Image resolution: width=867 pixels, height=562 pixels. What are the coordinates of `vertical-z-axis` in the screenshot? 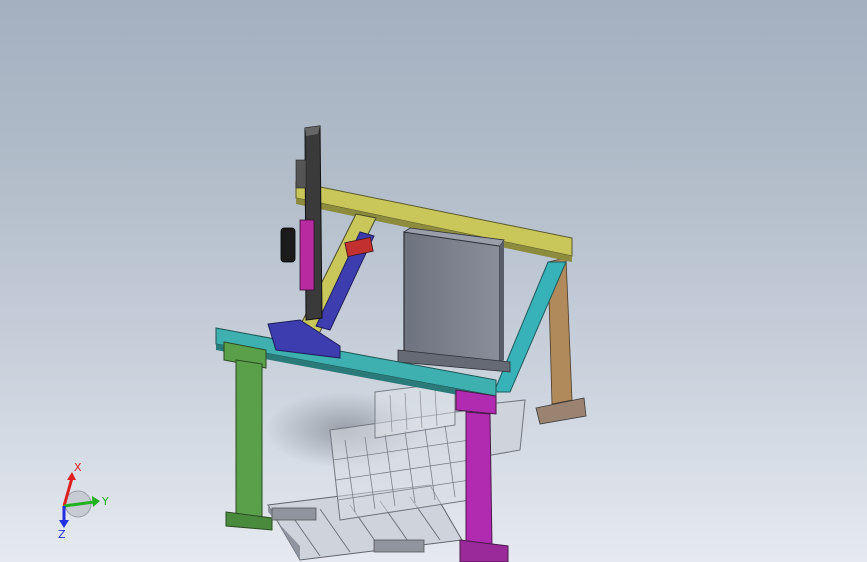 It's located at (301, 223).